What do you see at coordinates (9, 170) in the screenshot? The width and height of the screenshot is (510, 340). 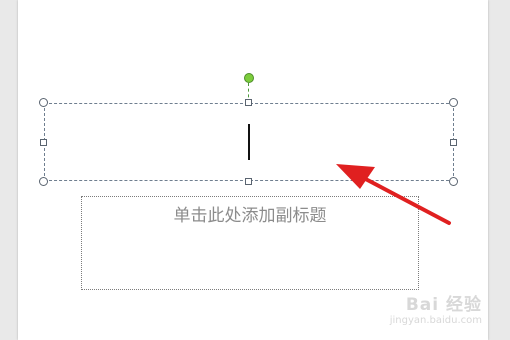 I see `workspace-gutter-left` at bounding box center [9, 170].